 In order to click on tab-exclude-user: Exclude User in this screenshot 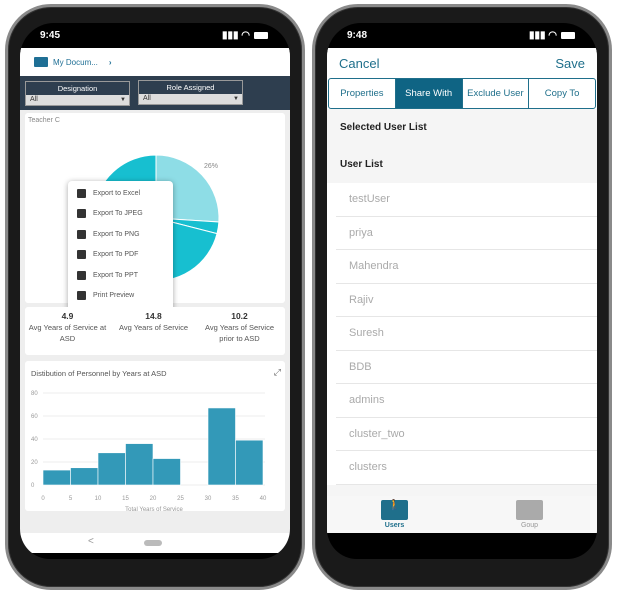, I will do `click(496, 93)`.